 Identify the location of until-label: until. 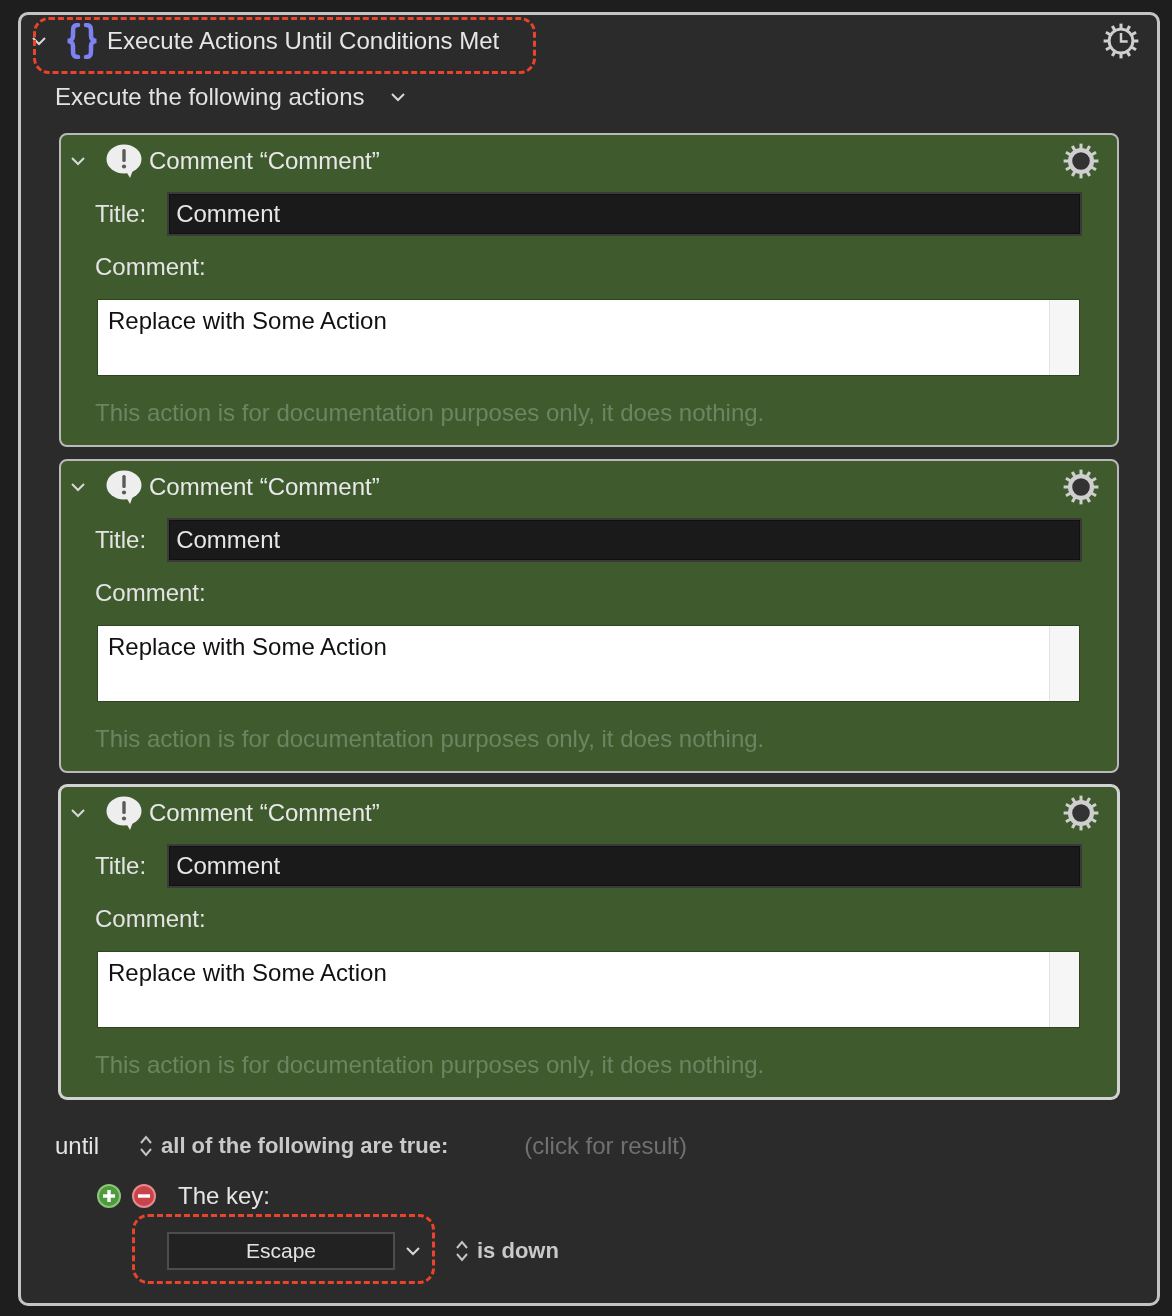
(77, 1146).